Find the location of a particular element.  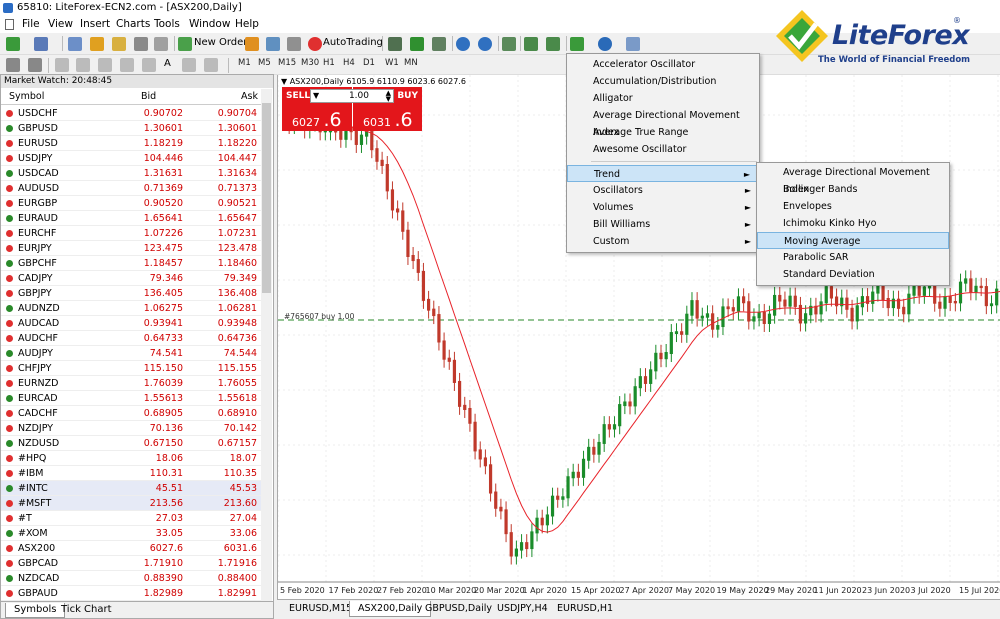

market-watch-row: USDCAD 1.31631 1.31634 is located at coordinates (131, 173).